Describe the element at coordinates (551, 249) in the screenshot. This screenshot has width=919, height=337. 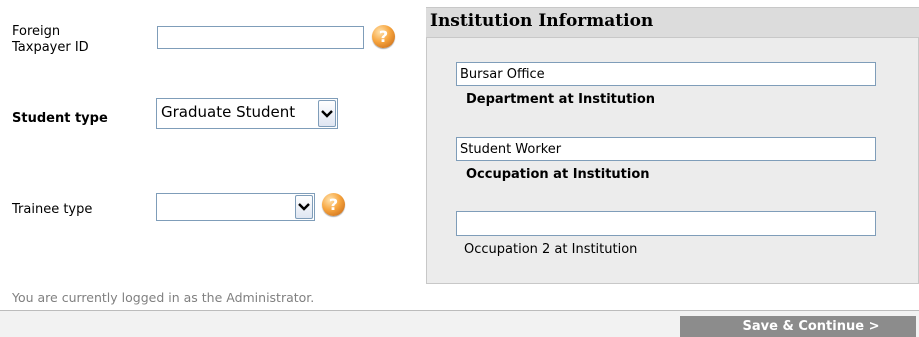
I see `occupation2-label: Occupation 2 at Institution` at that location.